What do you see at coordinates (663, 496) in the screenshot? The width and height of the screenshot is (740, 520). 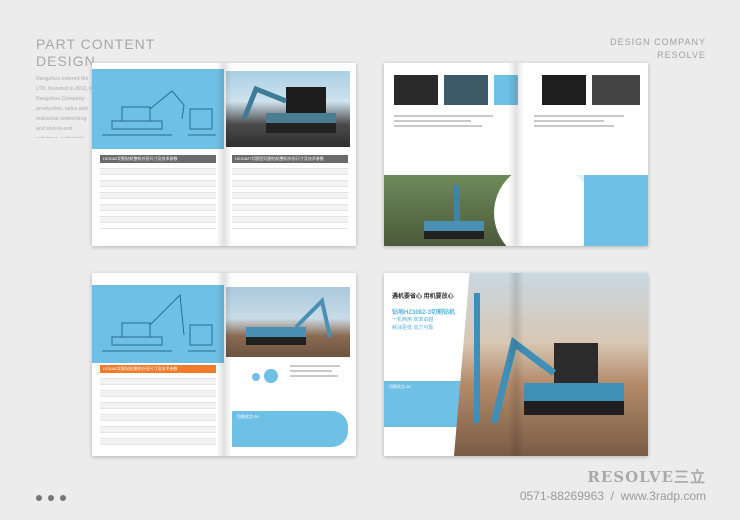 I see `footer-website: www.3radp.com` at bounding box center [663, 496].